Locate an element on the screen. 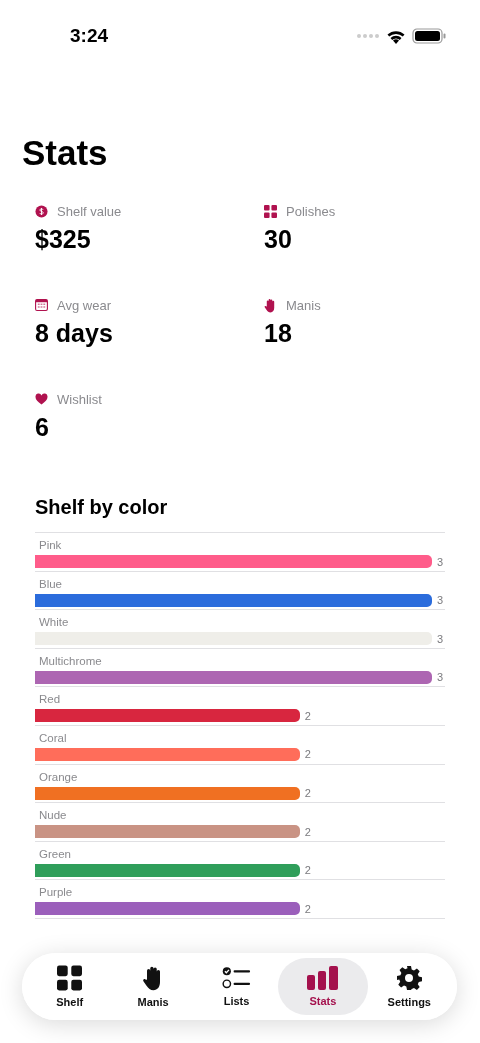 This screenshot has width=480, height=1043. color-label: Orange is located at coordinates (58, 776).